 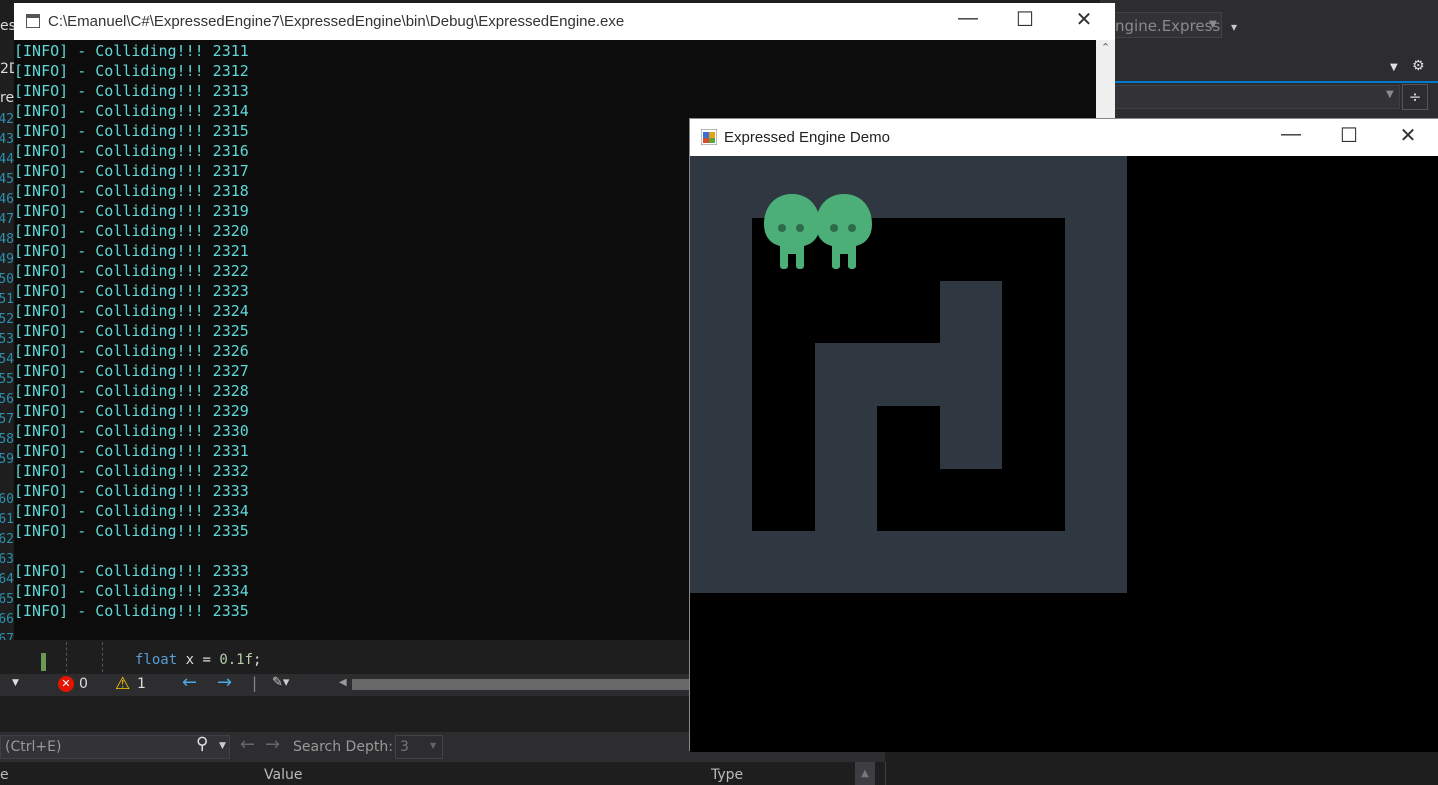 I want to click on line-number: 51, so click(x=7, y=299).